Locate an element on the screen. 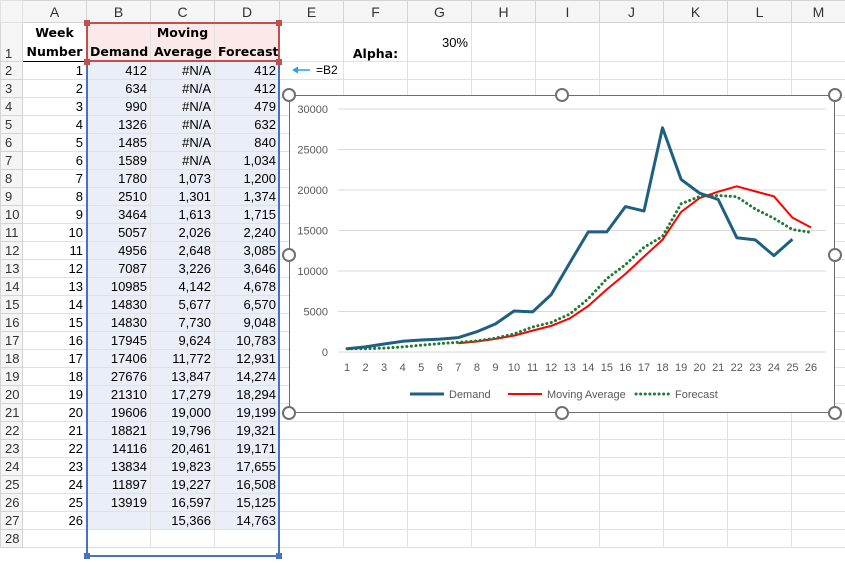  cell-M23 is located at coordinates (818, 448).